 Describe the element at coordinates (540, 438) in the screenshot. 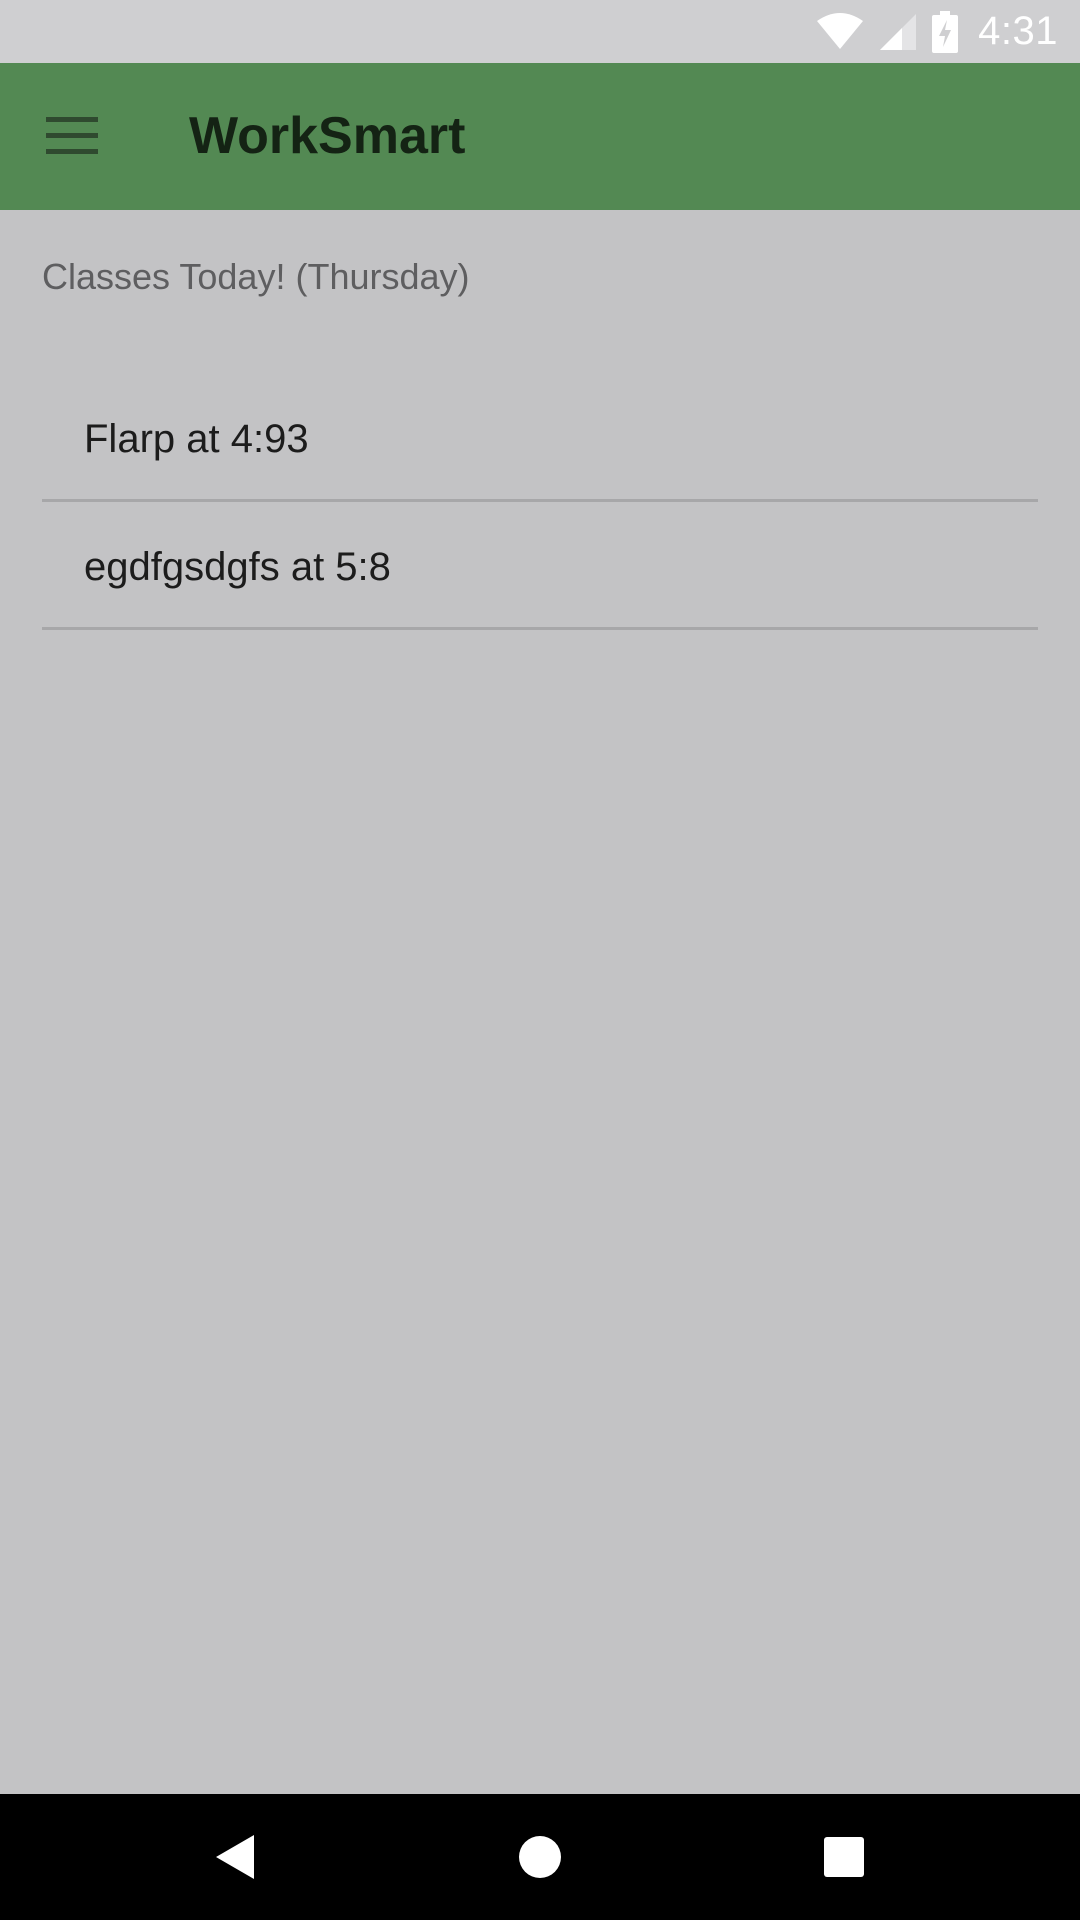

I see `list-item: Flarp at 4:93` at that location.